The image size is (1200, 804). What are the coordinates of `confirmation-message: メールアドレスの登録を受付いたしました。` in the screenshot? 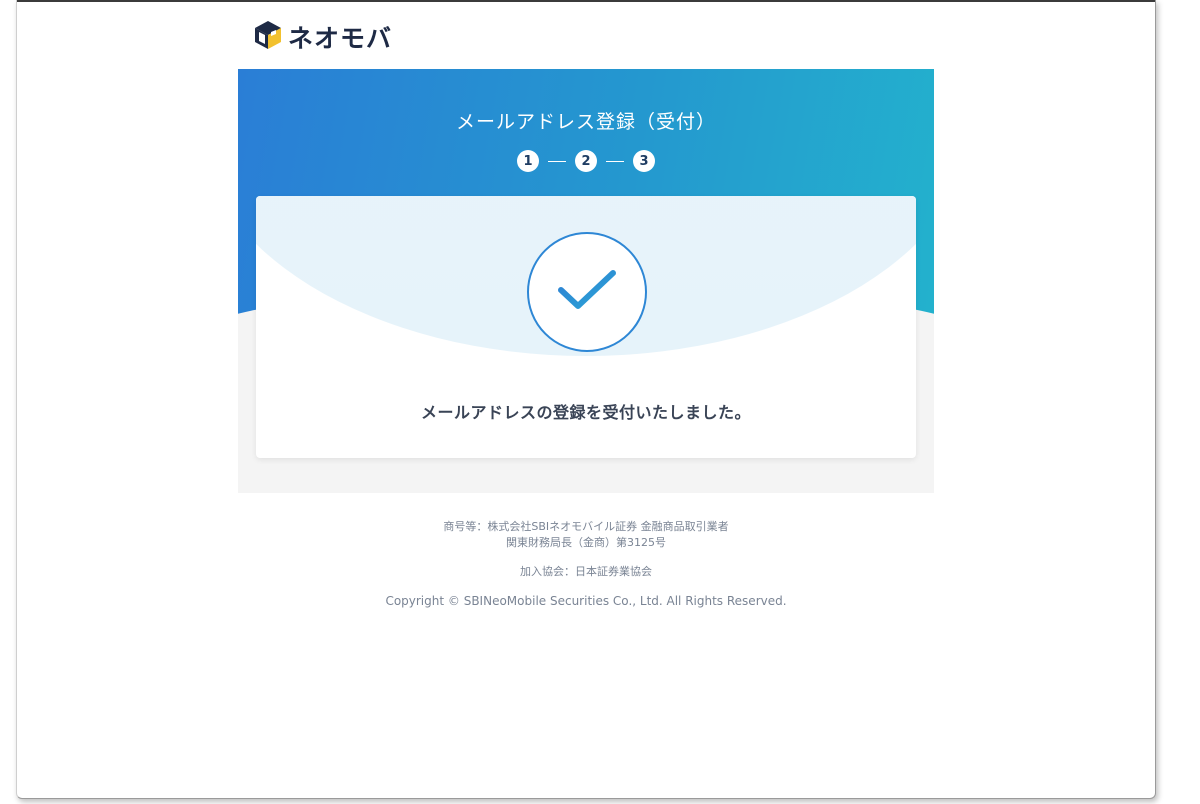 It's located at (585, 412).